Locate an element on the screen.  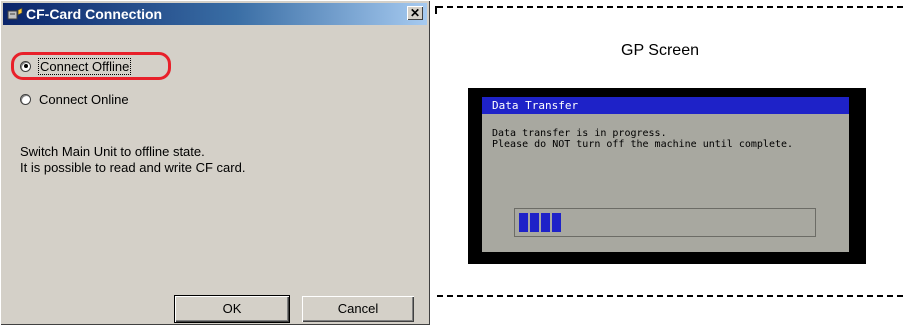
radio-label-online: Connect Online is located at coordinates (84, 99).